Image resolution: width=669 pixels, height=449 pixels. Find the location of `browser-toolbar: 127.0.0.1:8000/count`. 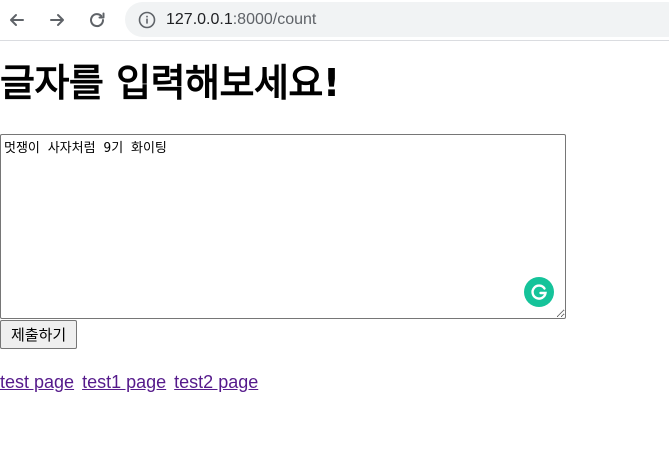

browser-toolbar: 127.0.0.1:8000/count is located at coordinates (334, 20).